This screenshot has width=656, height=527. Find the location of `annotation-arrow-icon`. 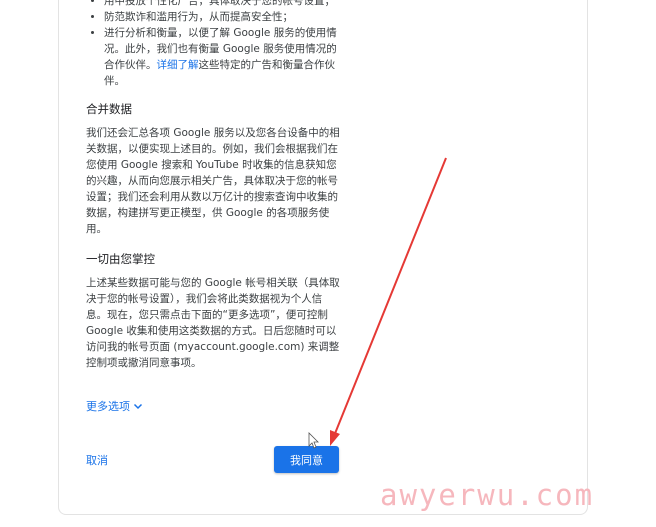

annotation-arrow-icon is located at coordinates (390, 297).